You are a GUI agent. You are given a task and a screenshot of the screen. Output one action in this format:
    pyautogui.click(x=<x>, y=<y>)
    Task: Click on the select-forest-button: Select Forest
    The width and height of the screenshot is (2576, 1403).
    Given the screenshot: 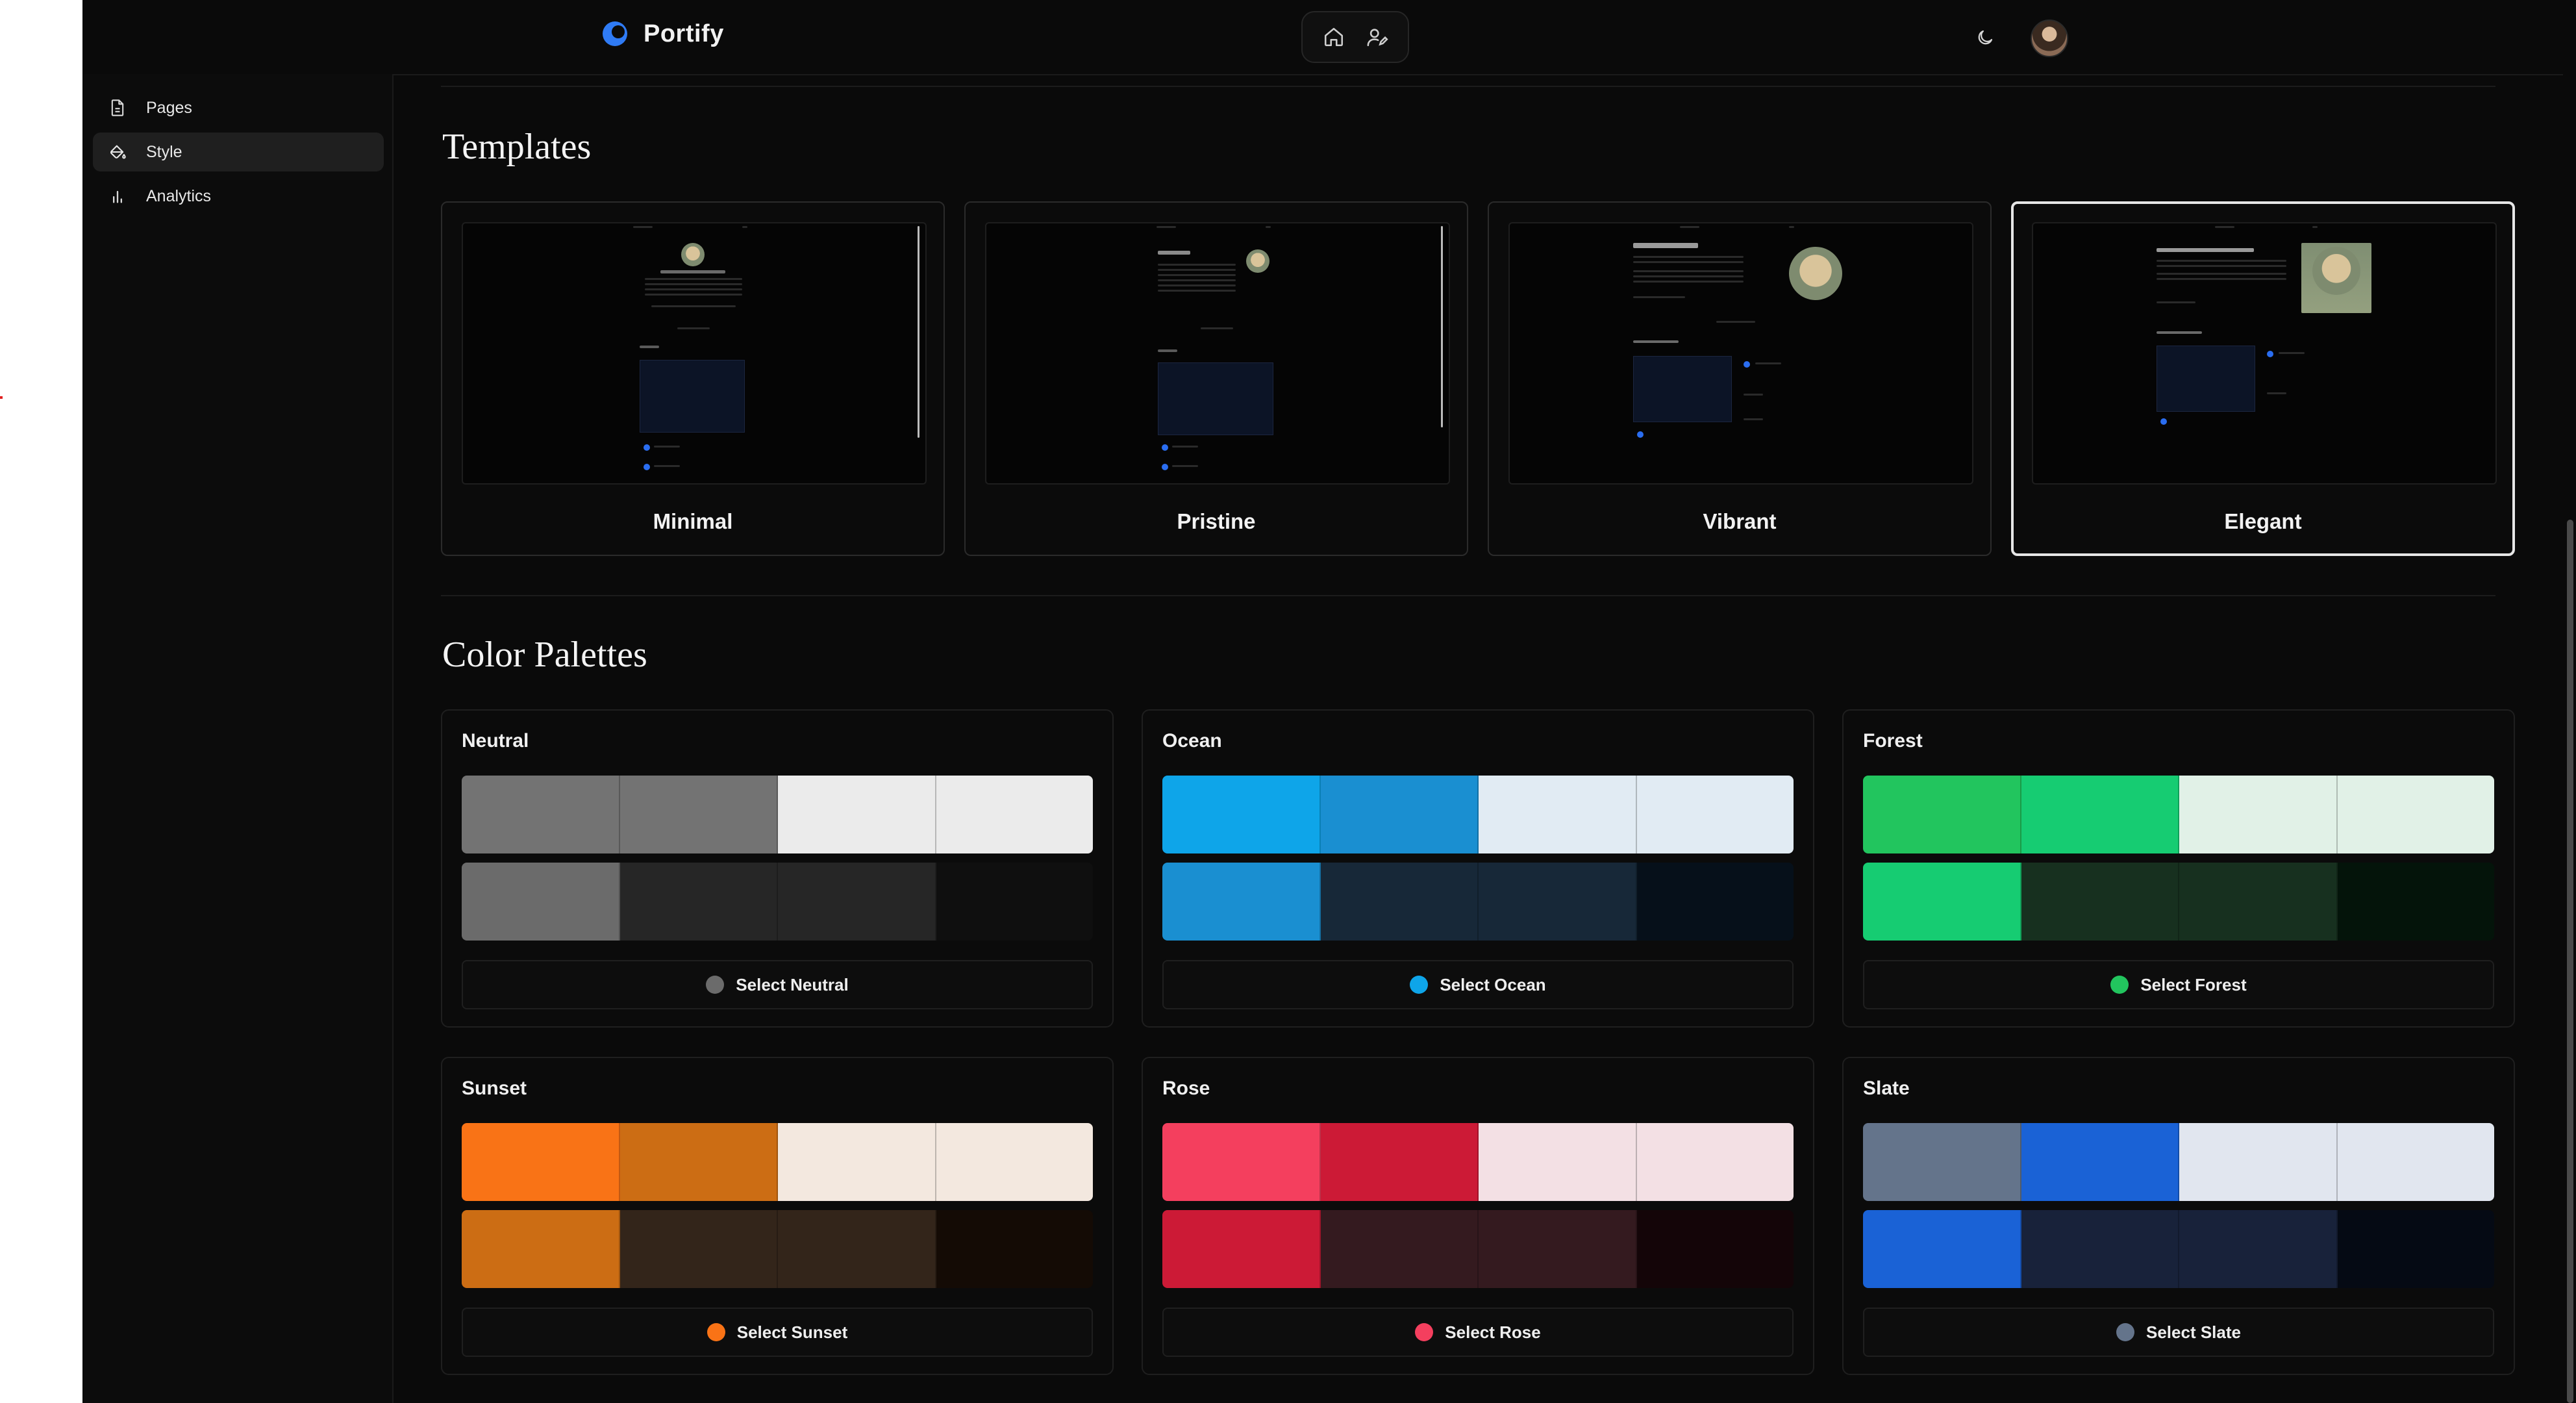 What is the action you would take?
    pyautogui.click(x=2178, y=984)
    